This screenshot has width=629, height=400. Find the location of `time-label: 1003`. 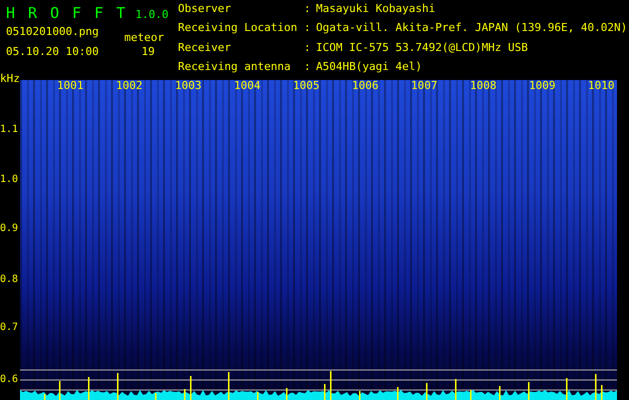

time-label: 1003 is located at coordinates (188, 86).